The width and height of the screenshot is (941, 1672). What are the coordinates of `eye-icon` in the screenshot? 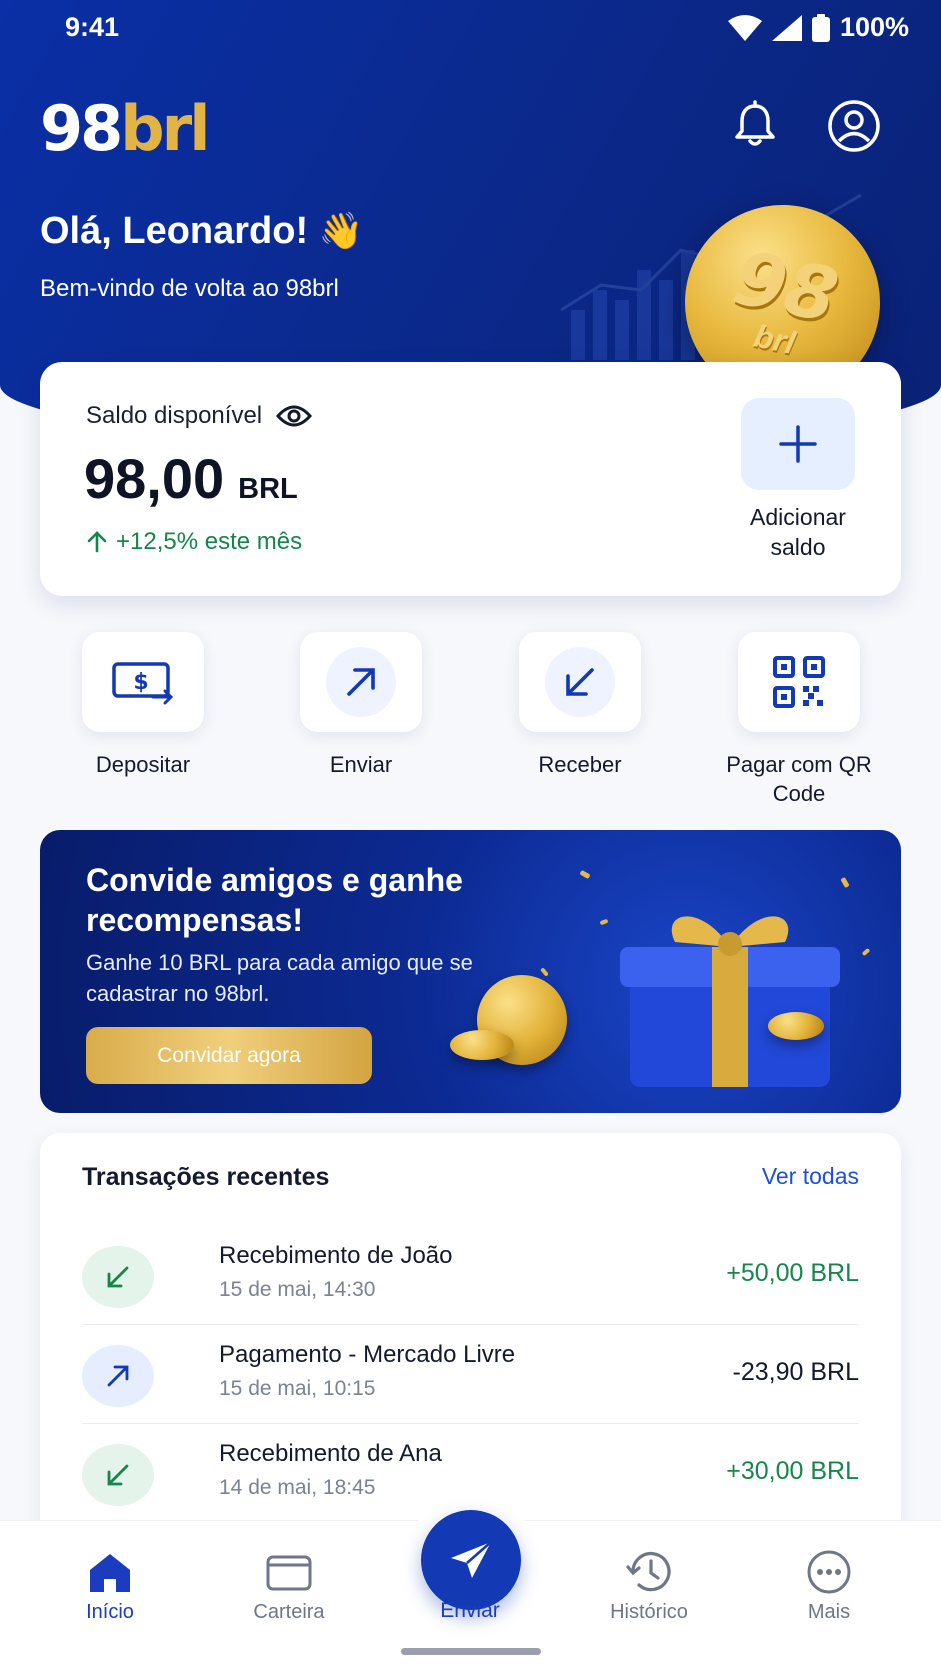 It's located at (294, 416).